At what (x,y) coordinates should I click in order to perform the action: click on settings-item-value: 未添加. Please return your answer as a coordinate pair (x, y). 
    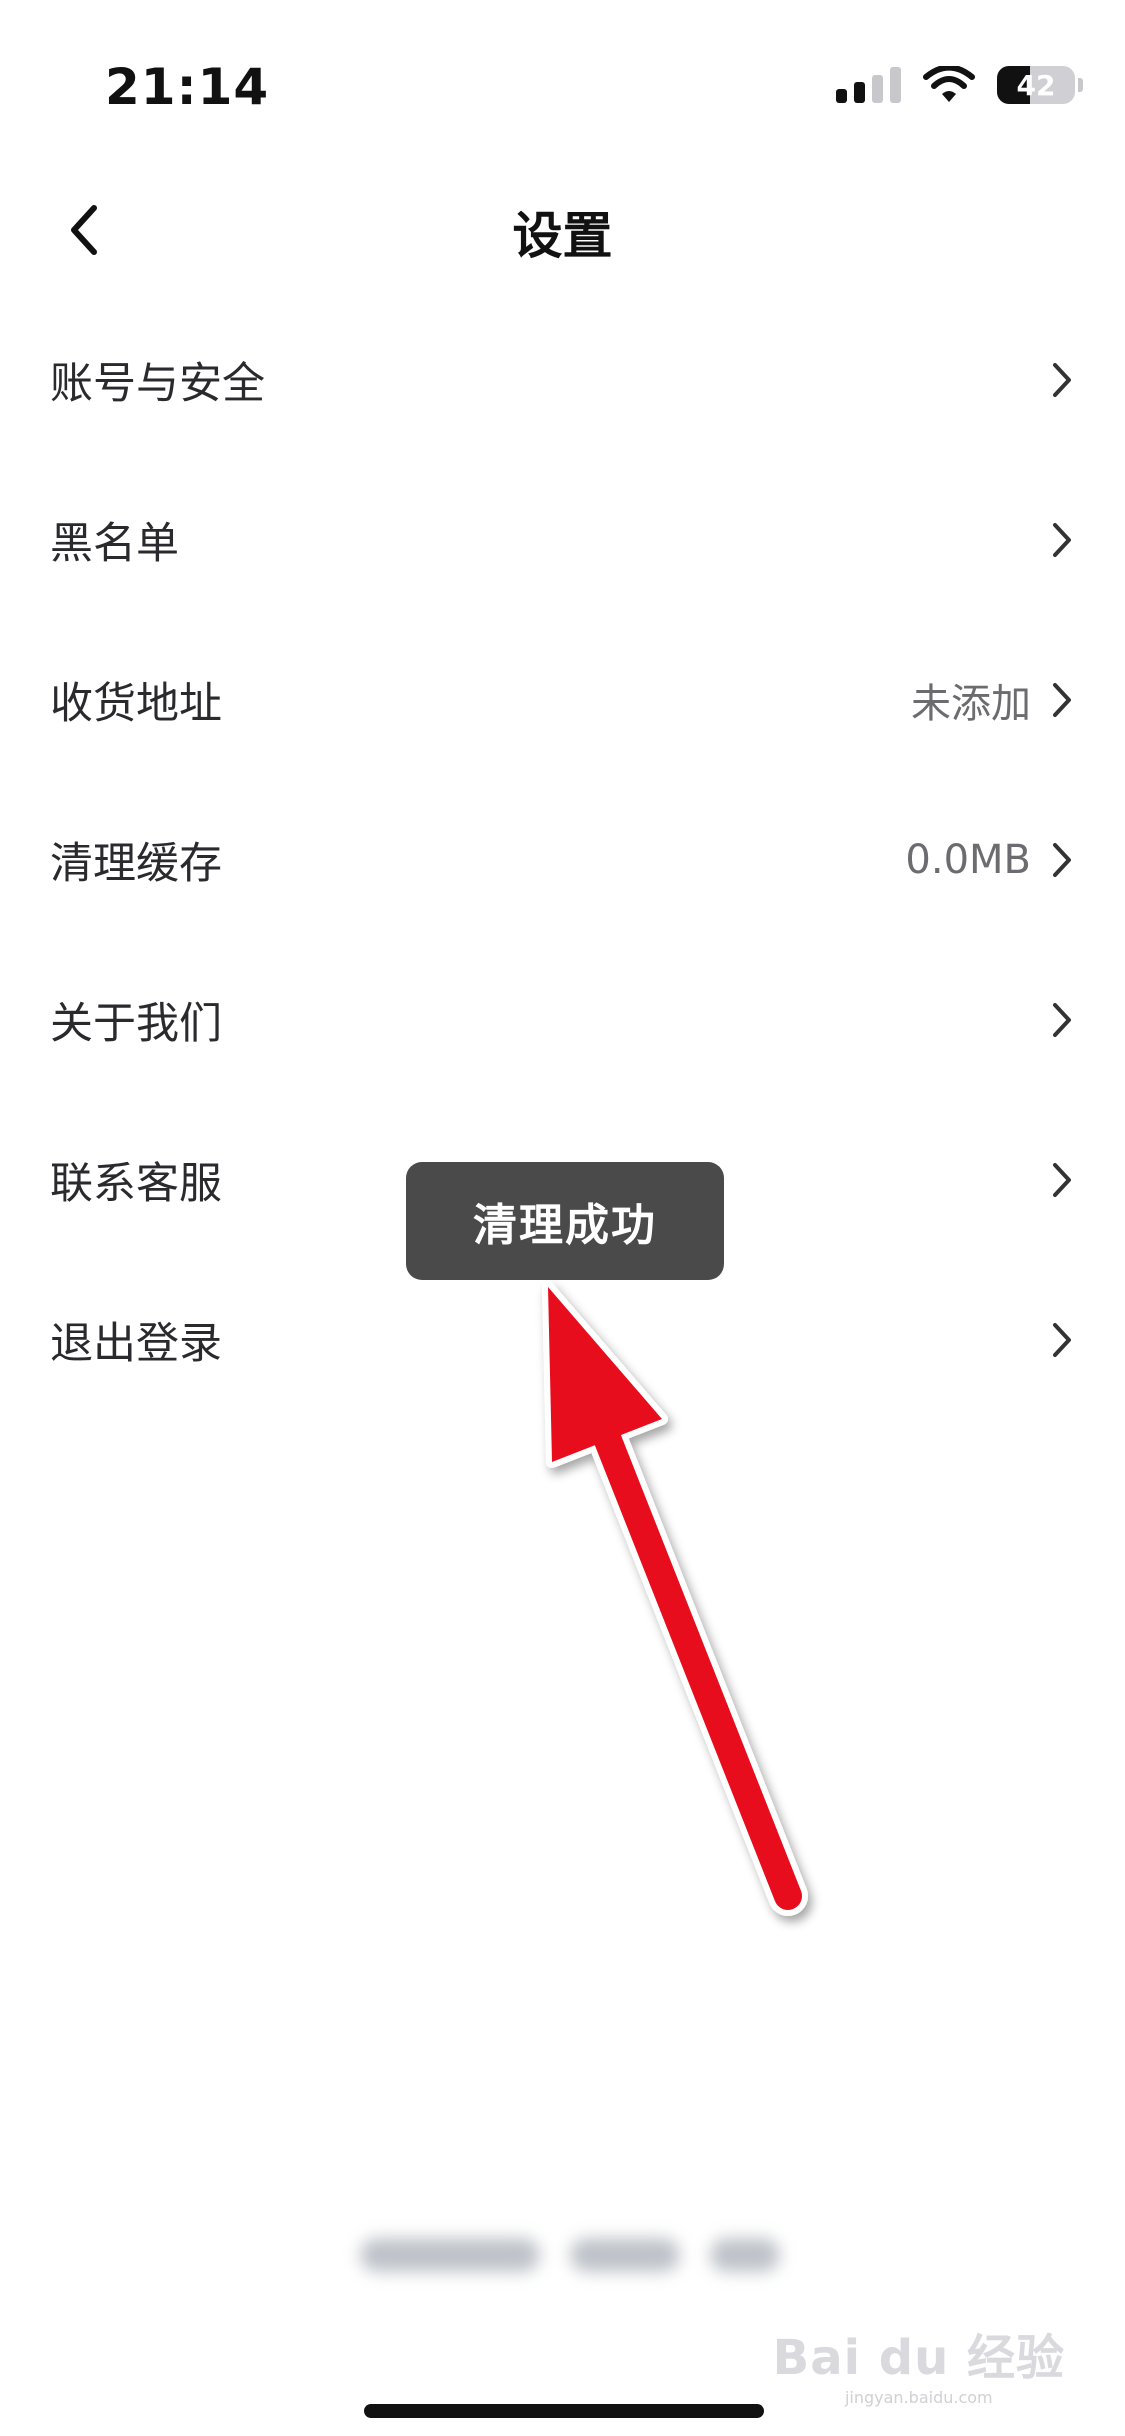
    Looking at the image, I should click on (971, 704).